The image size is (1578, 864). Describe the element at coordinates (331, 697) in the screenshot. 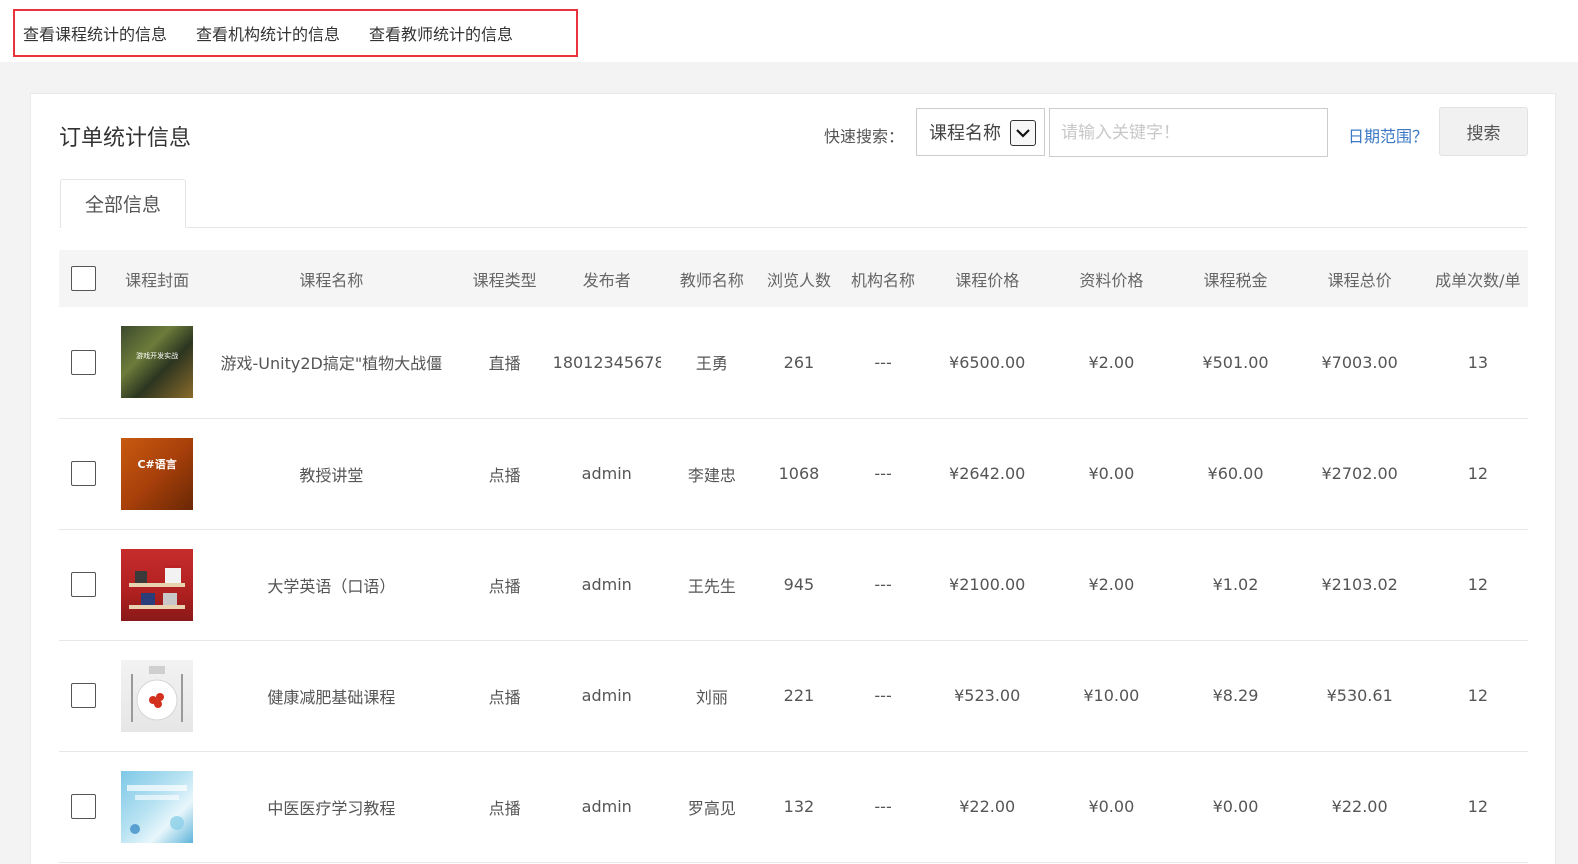

I see `course-name: 健康减肥基础课程` at that location.